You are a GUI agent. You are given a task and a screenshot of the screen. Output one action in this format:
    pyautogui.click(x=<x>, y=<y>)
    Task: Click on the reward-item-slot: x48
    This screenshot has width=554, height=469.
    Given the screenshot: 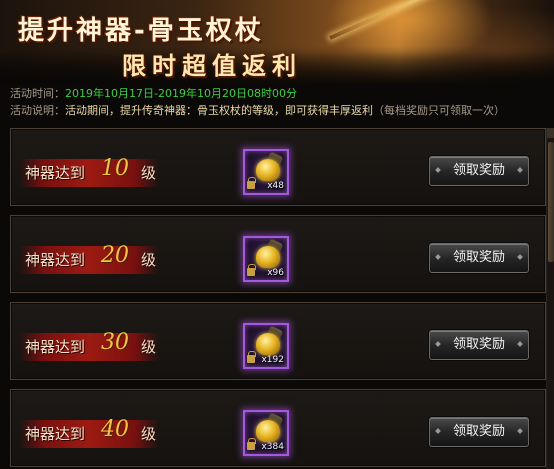 What is the action you would take?
    pyautogui.click(x=266, y=172)
    